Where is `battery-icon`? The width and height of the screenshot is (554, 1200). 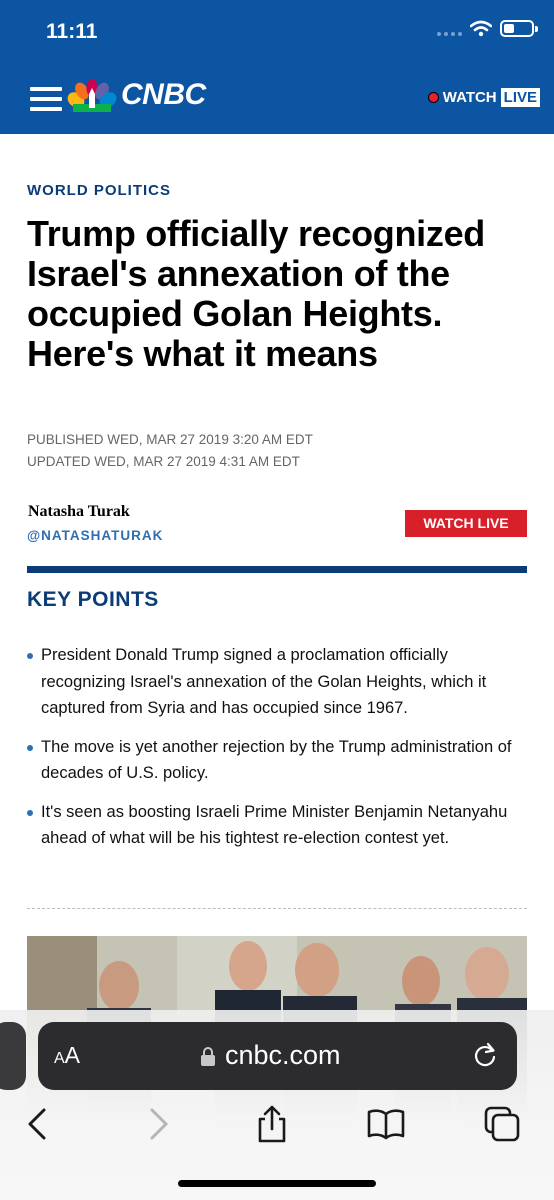
battery-icon is located at coordinates (519, 28).